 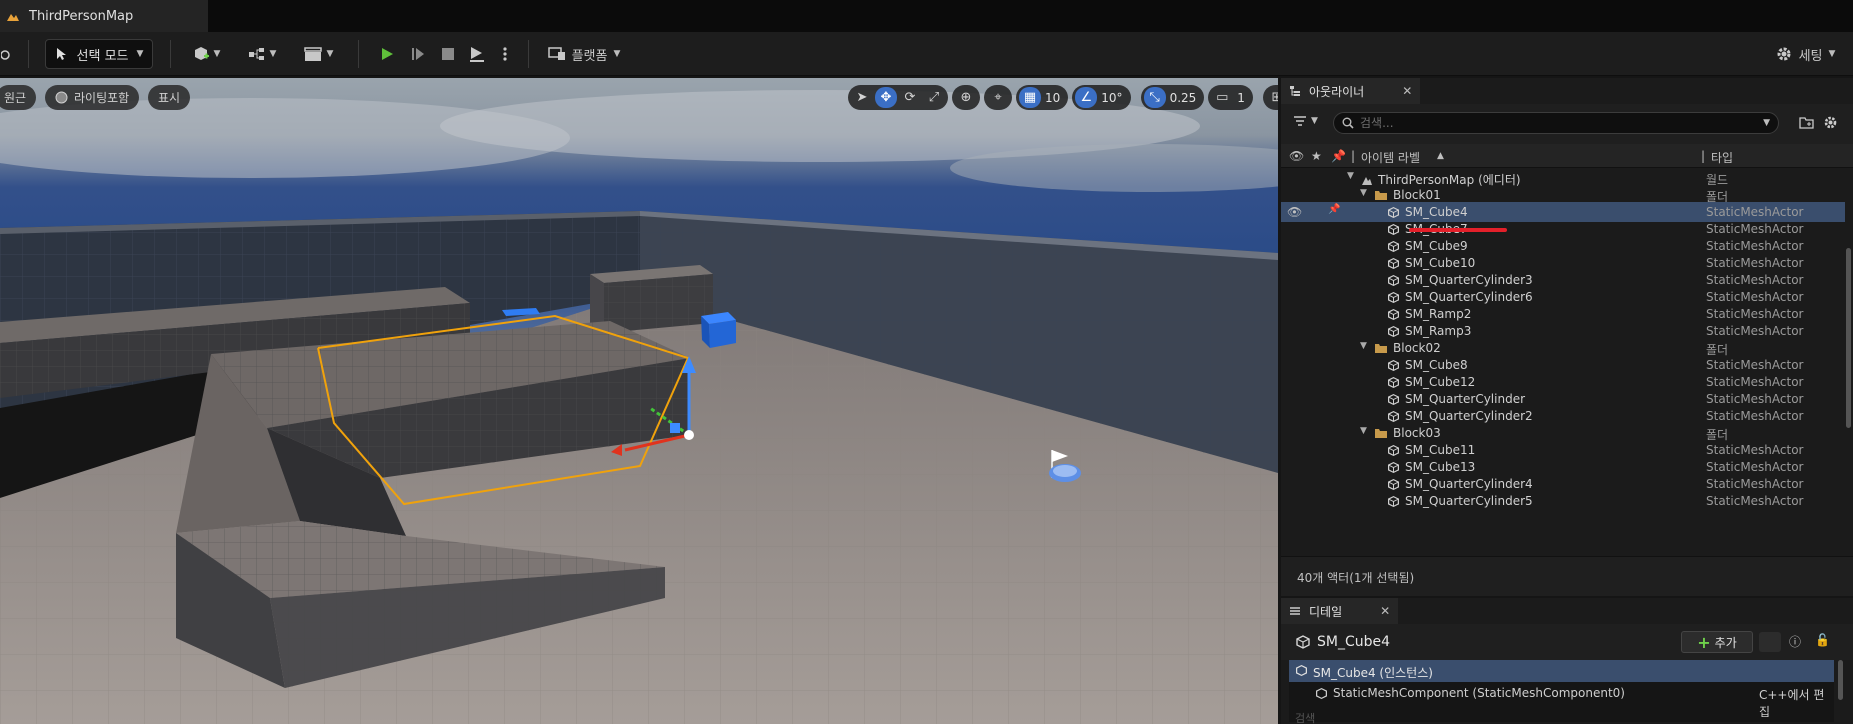 What do you see at coordinates (966, 97) in the screenshot?
I see `world-space-icon: ⊕` at bounding box center [966, 97].